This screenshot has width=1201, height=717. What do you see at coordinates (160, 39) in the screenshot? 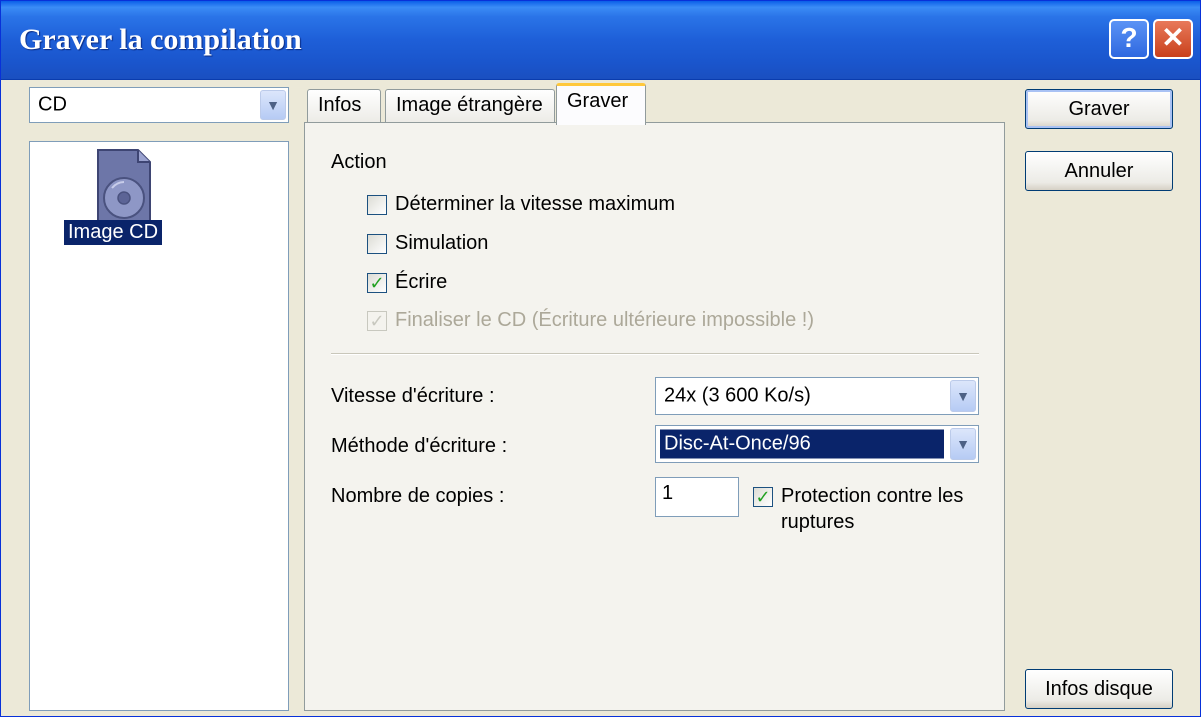
I see `window-title: Graver la compilation` at bounding box center [160, 39].